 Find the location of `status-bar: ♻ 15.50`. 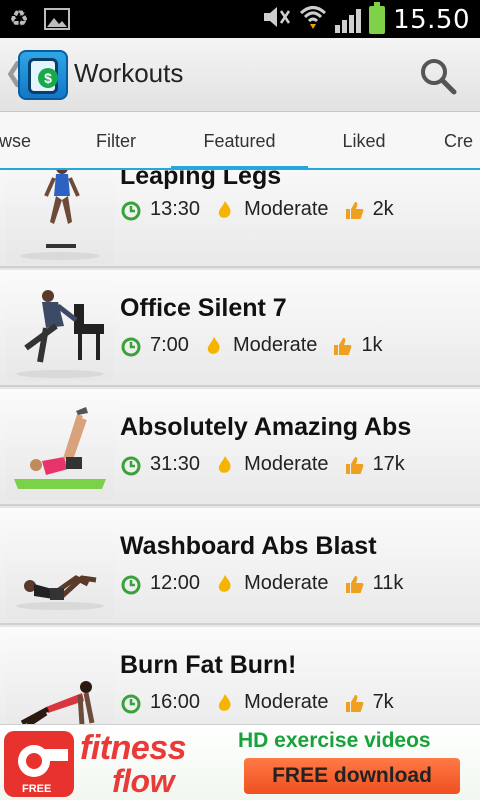

status-bar: ♻ 15.50 is located at coordinates (240, 19).